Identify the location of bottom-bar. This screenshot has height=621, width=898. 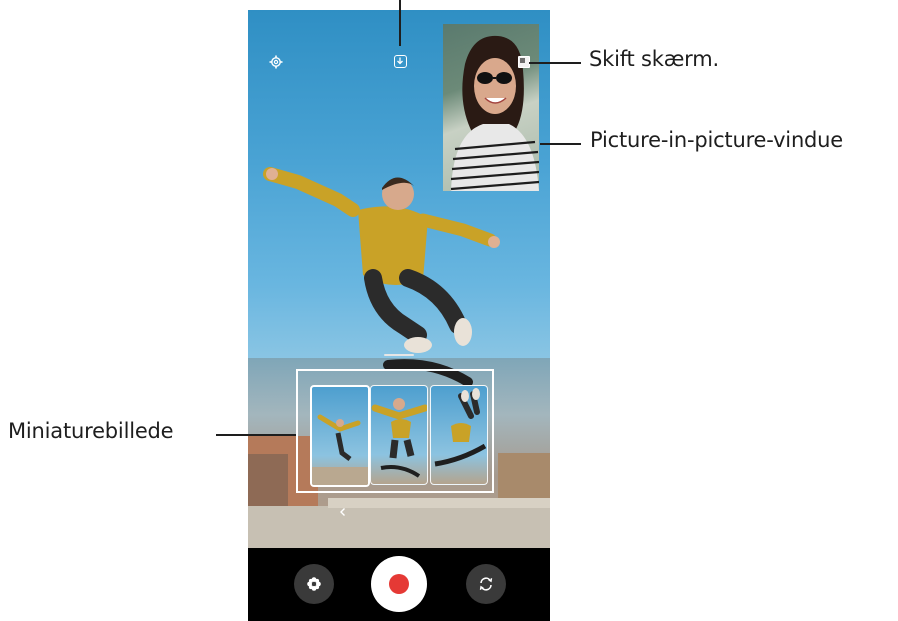
(399, 584).